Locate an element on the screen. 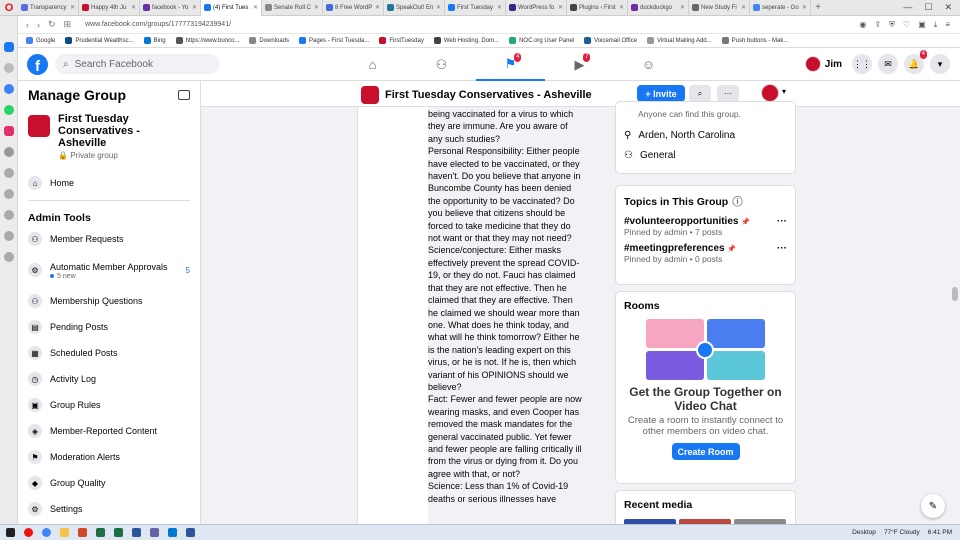 The height and width of the screenshot is (540, 960). browser-tab: Happy 4th Ju ✕ is located at coordinates (109, 8).